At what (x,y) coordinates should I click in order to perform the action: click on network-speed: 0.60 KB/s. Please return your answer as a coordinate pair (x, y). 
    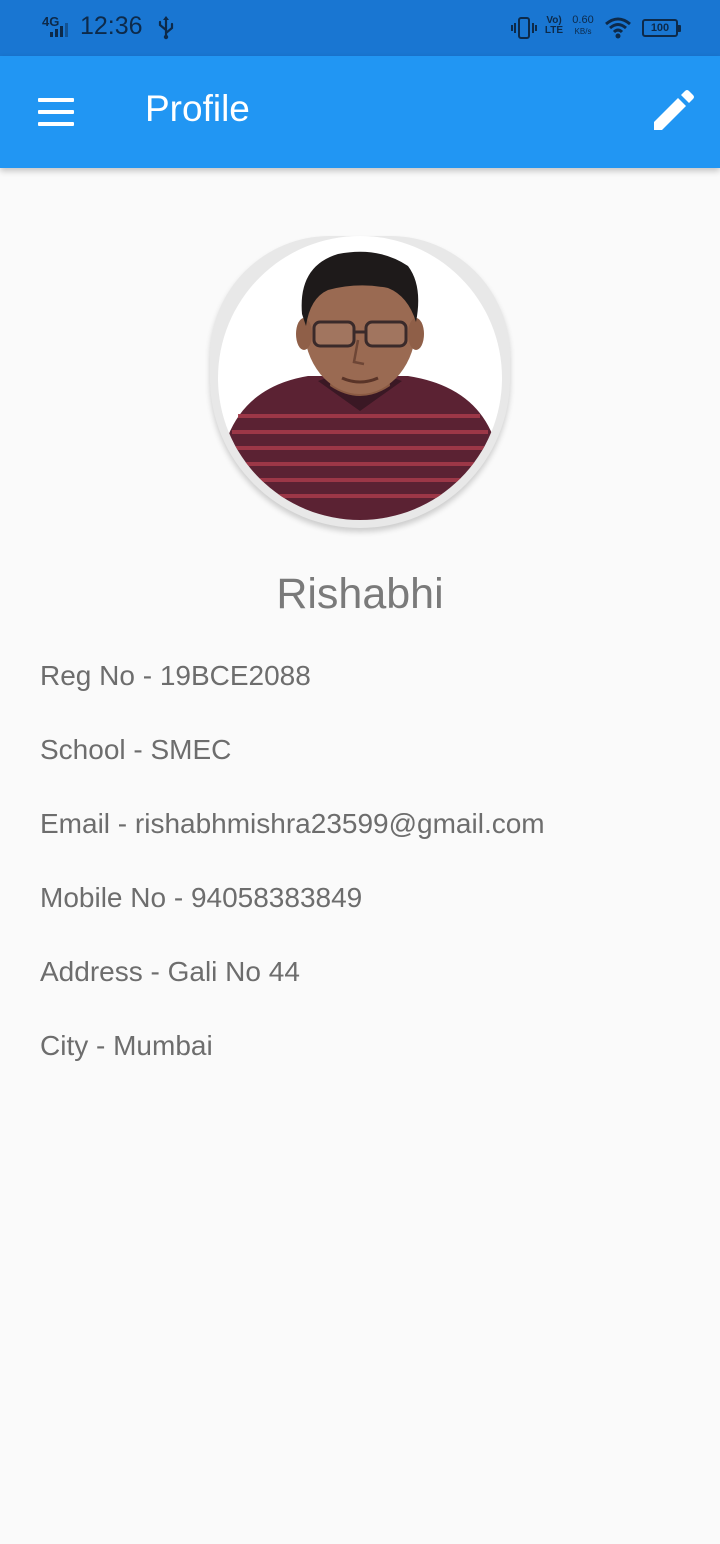
    Looking at the image, I should click on (583, 28).